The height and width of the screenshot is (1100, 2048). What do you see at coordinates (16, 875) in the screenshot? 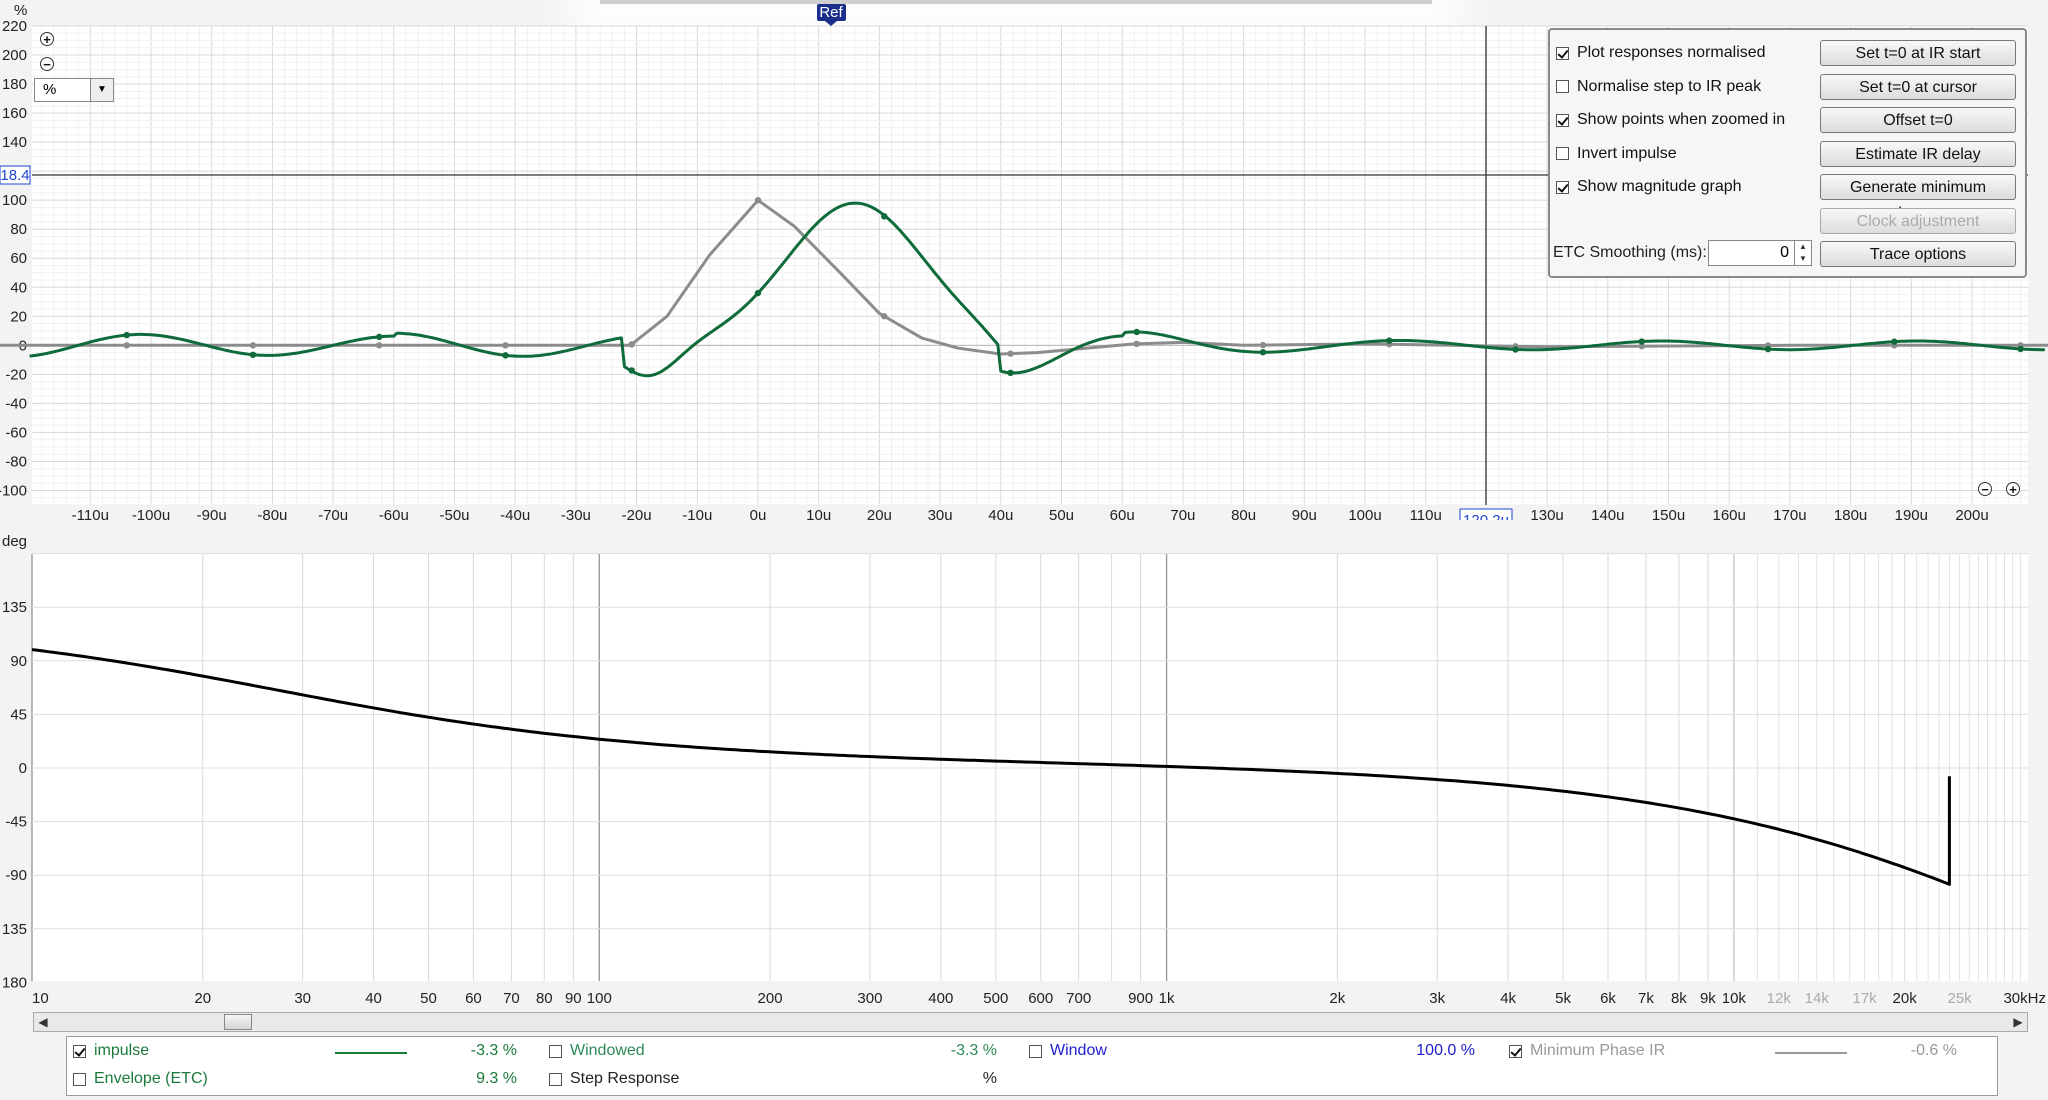
I see `y-tick-label: -90` at bounding box center [16, 875].